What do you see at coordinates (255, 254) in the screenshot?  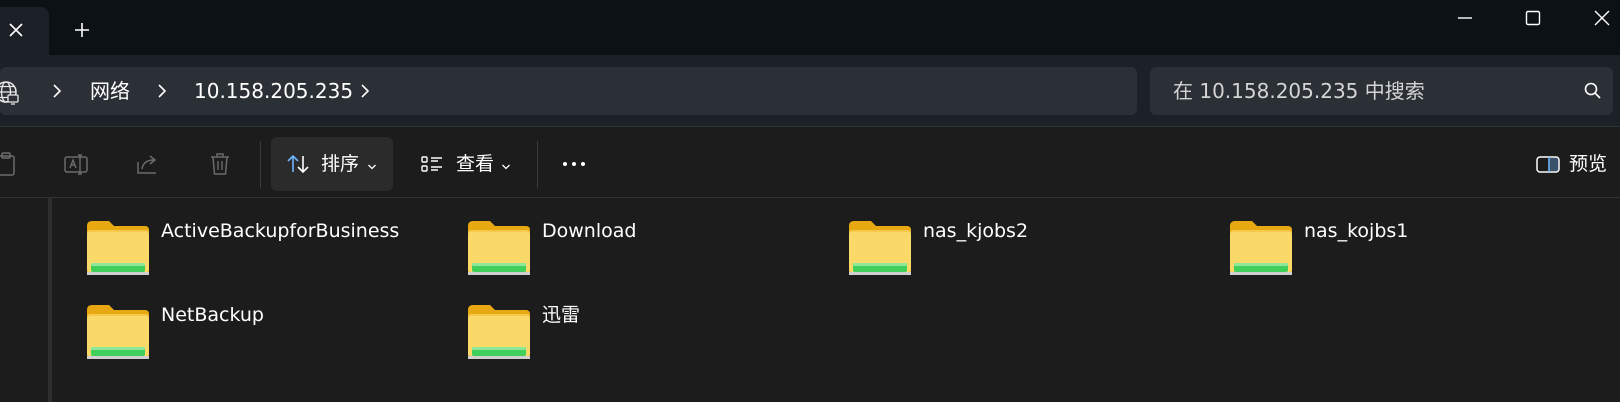 I see `folder-item: ActiveBackupforBusiness` at bounding box center [255, 254].